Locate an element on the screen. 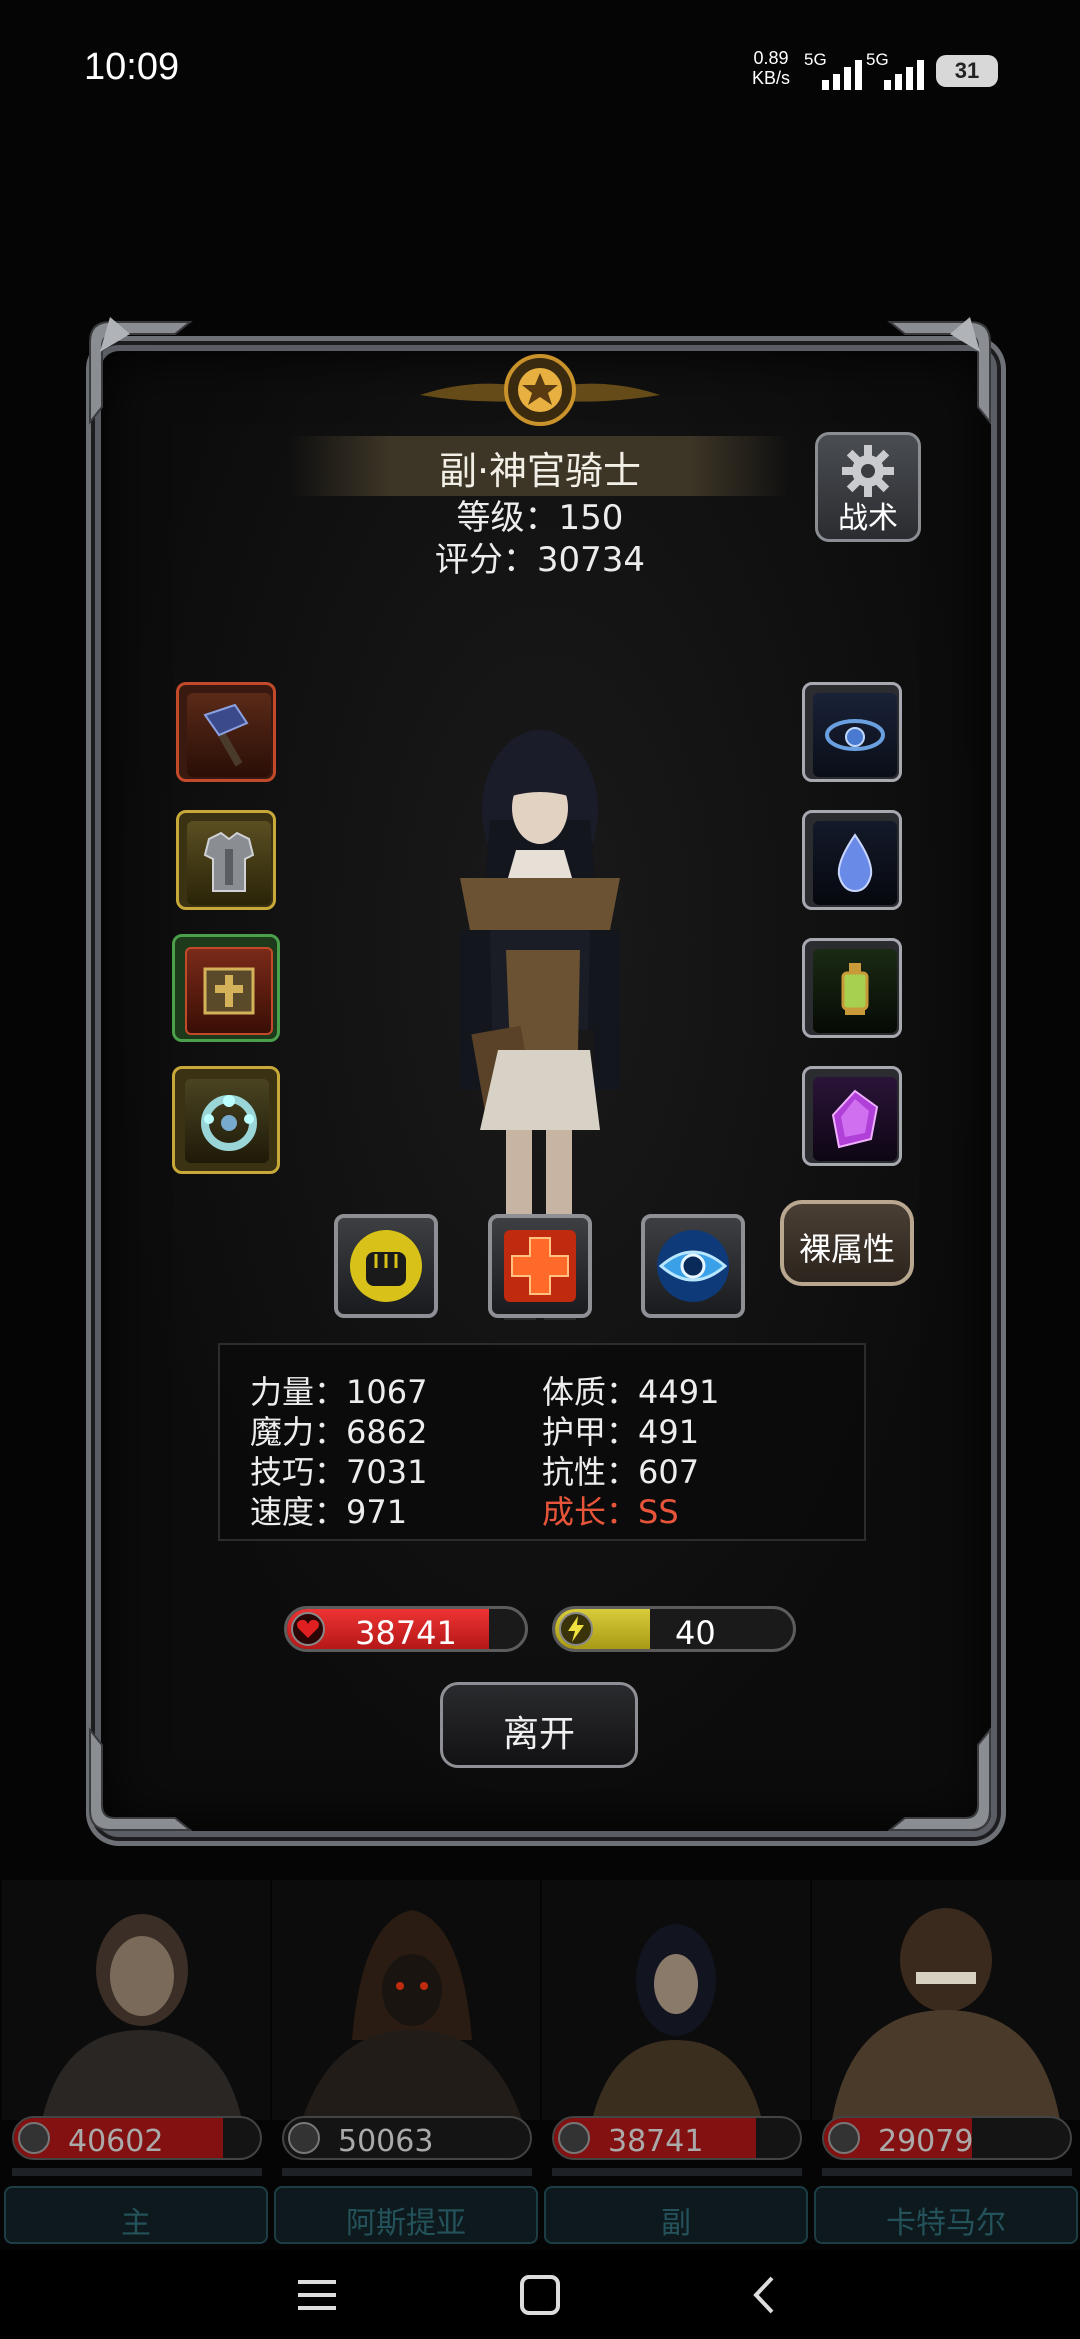  home-icon is located at coordinates (540, 2295).